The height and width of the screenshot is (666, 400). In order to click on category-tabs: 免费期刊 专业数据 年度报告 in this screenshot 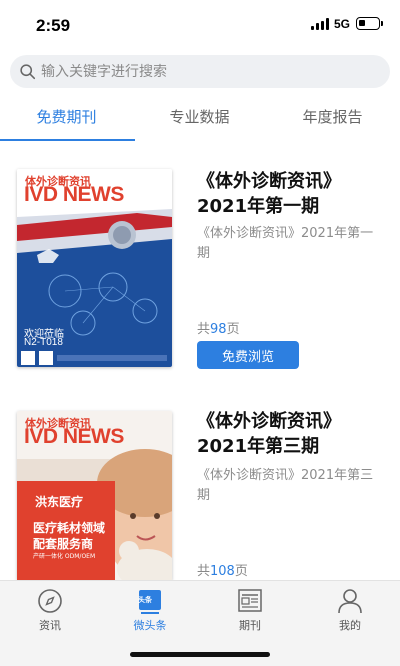, I will do `click(200, 119)`.